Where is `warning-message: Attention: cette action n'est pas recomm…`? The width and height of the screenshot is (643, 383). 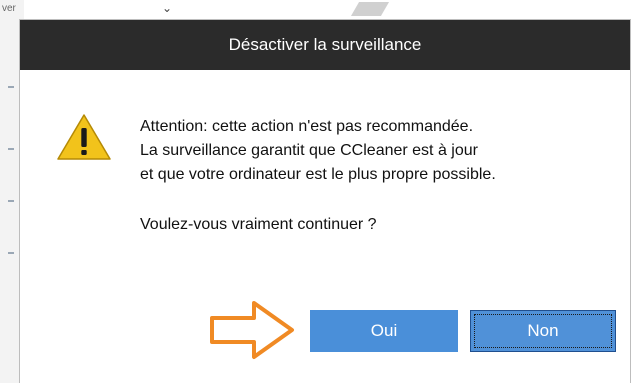 warning-message: Attention: cette action n'est pas recomm… is located at coordinates (375, 151).